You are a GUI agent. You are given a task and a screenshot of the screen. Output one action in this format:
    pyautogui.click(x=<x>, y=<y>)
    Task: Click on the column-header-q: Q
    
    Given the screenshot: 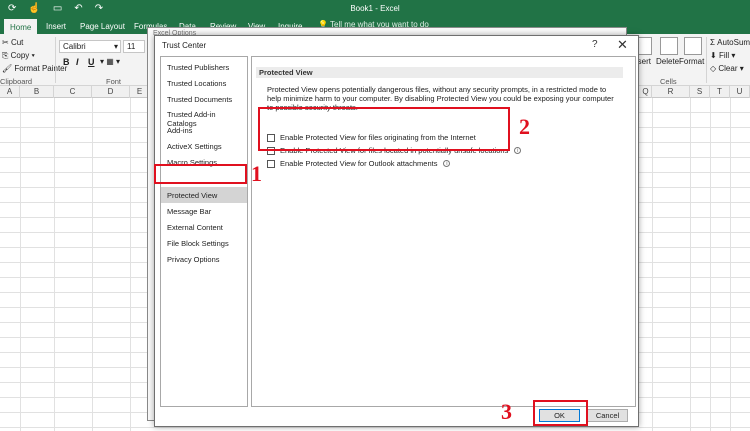 What is the action you would take?
    pyautogui.click(x=646, y=92)
    